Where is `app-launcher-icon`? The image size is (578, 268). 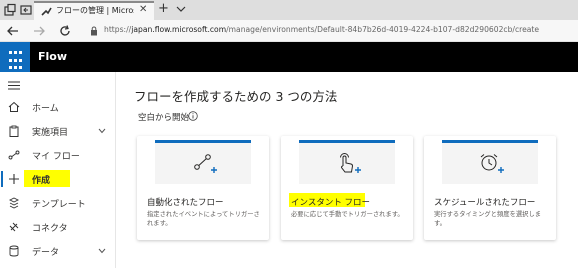
app-launcher-icon is located at coordinates (15, 57).